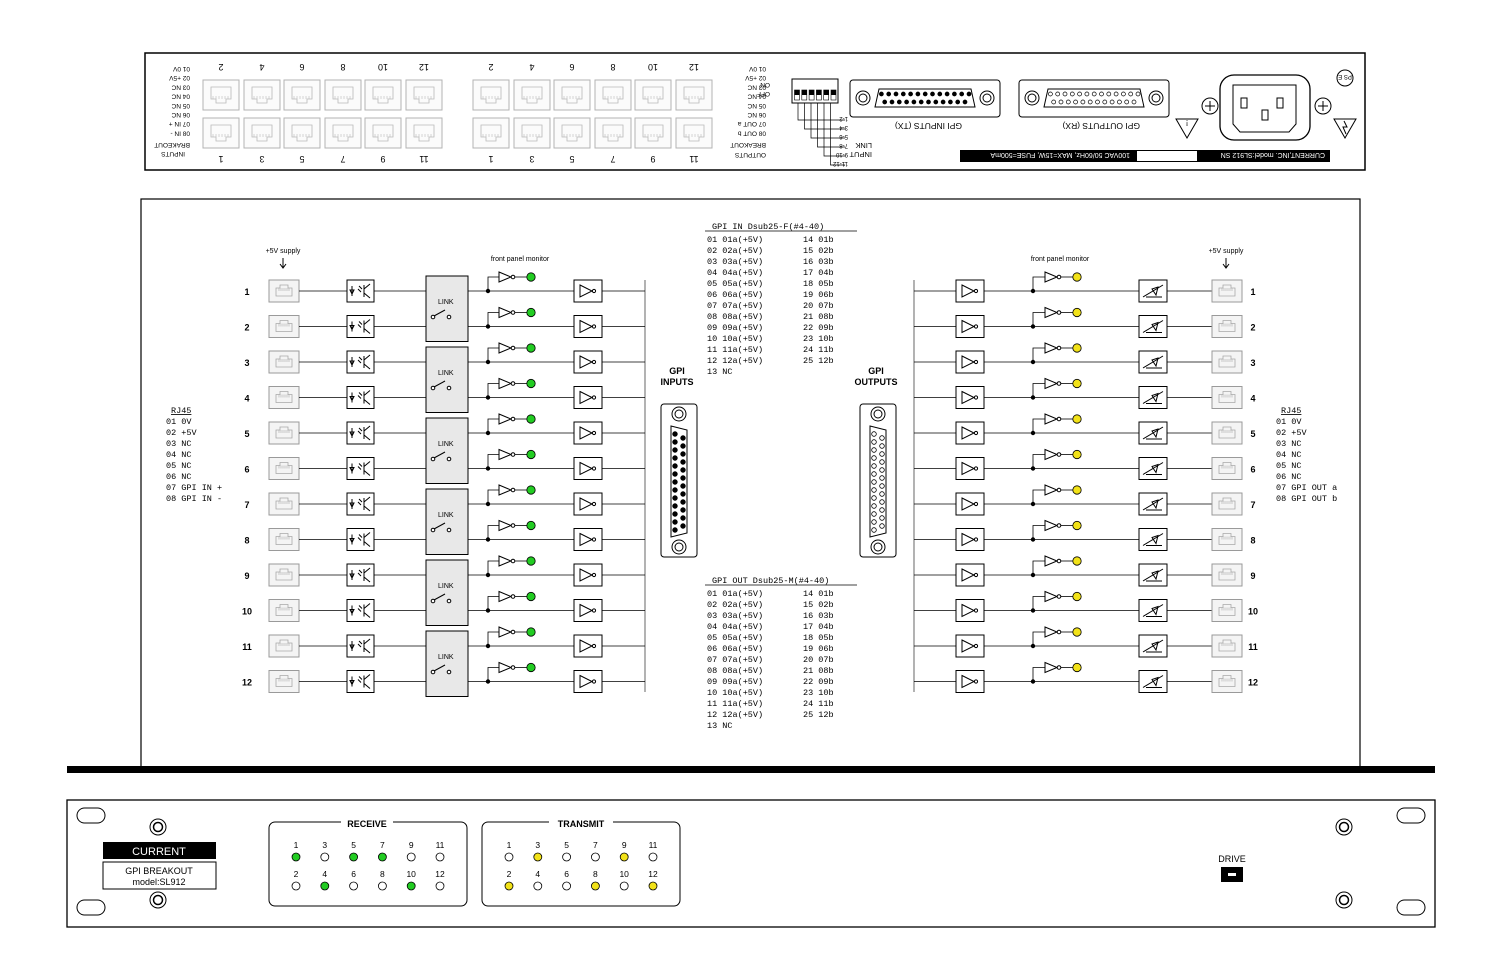  Describe the element at coordinates (1060, 259) in the screenshot. I see `monitor-label-right: front panel monitor` at that location.